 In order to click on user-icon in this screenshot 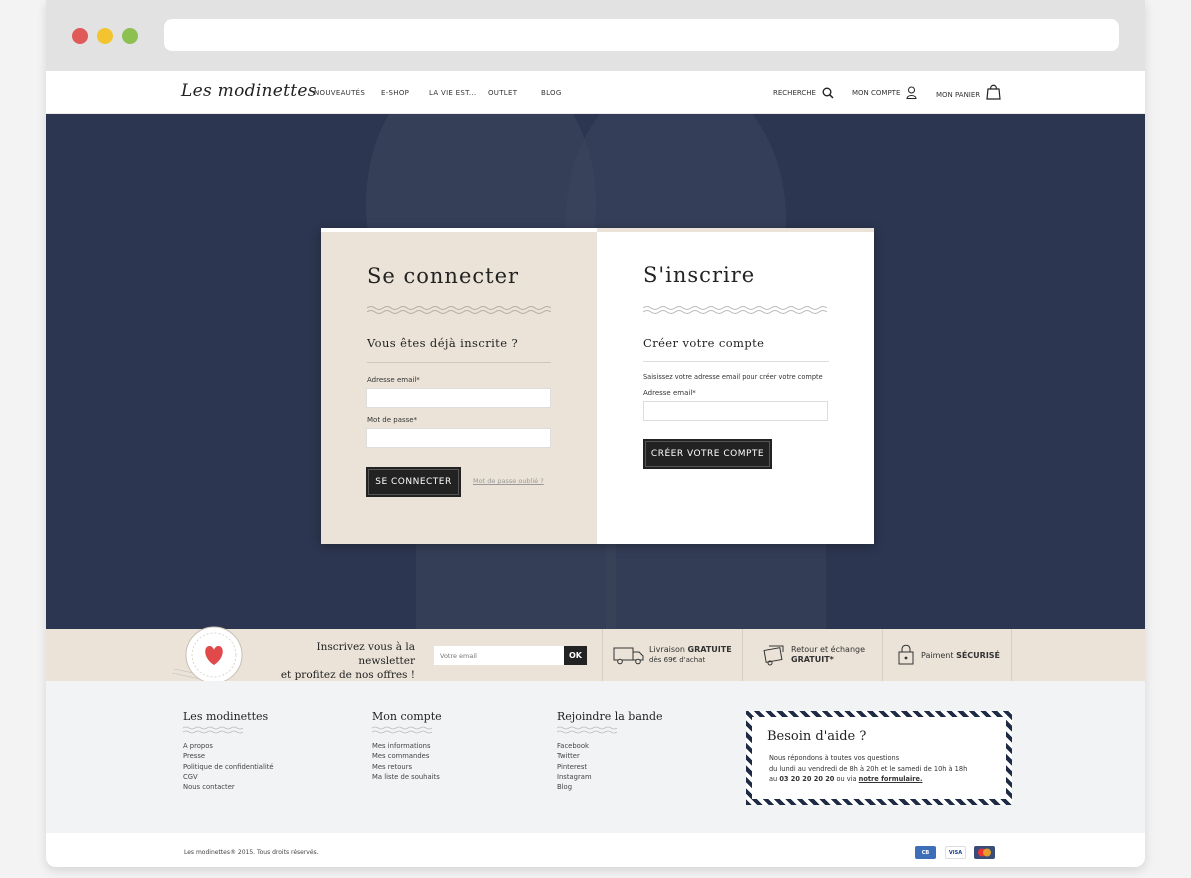, I will do `click(911, 92)`.